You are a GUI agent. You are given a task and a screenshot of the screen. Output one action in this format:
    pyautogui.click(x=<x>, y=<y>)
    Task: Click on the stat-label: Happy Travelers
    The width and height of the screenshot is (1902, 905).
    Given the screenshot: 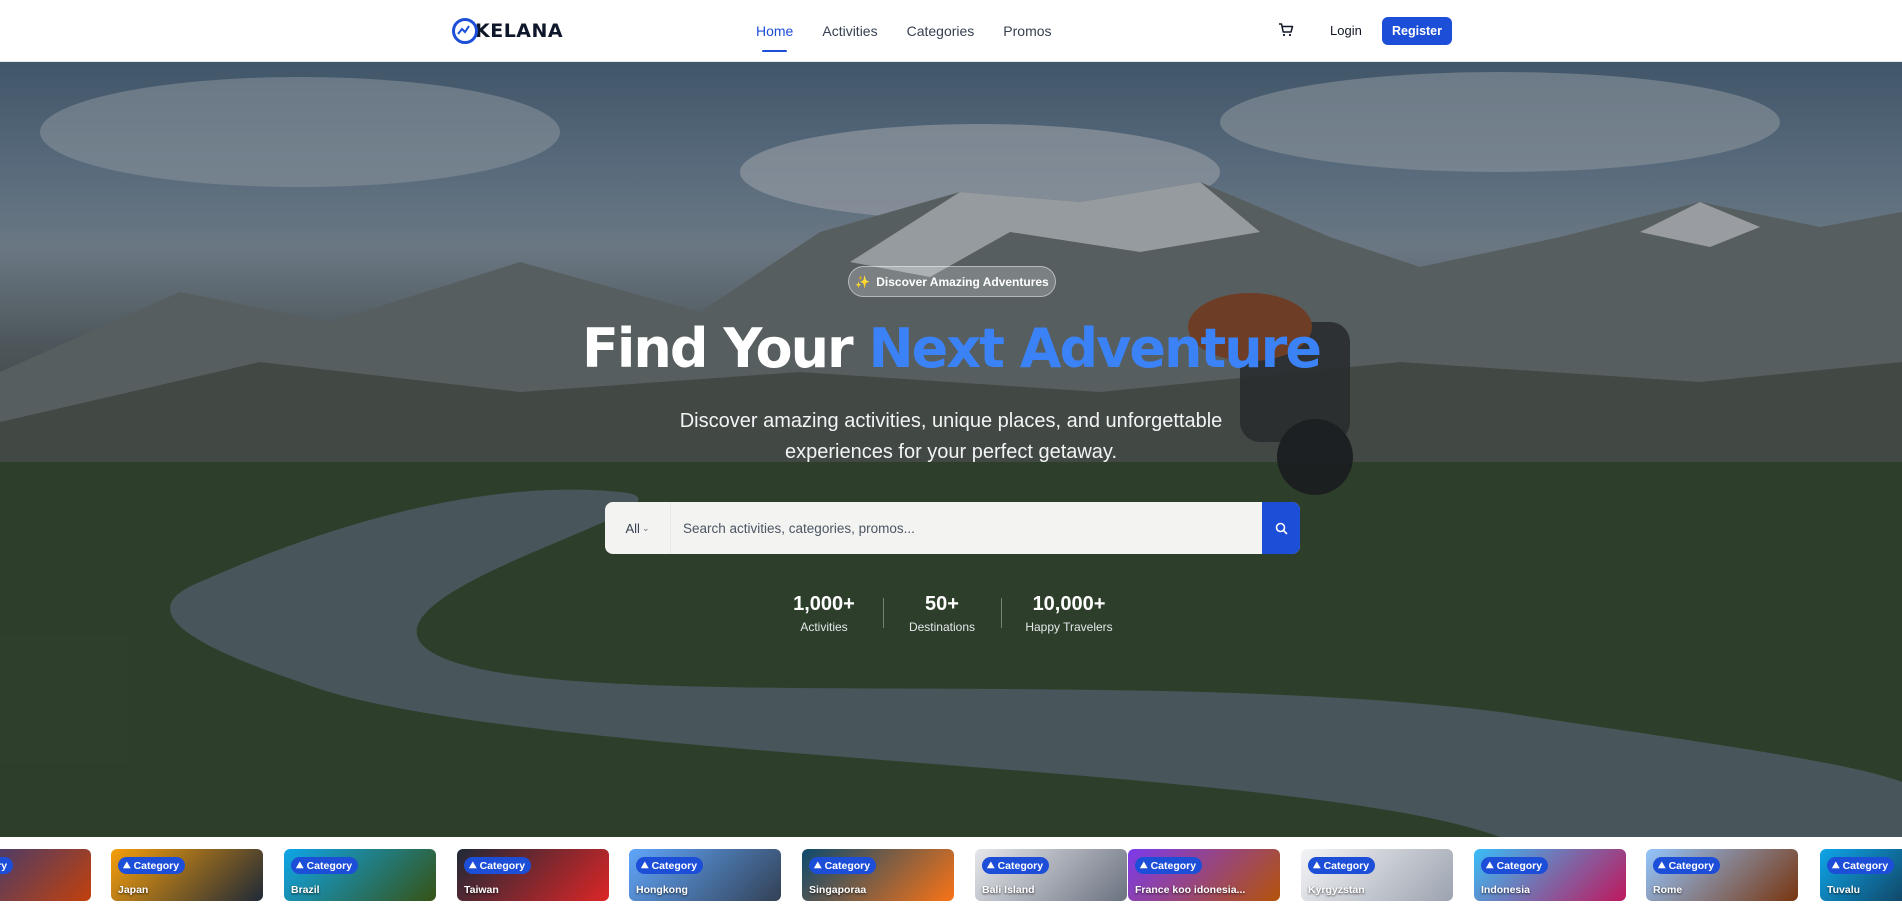 What is the action you would take?
    pyautogui.click(x=1069, y=627)
    